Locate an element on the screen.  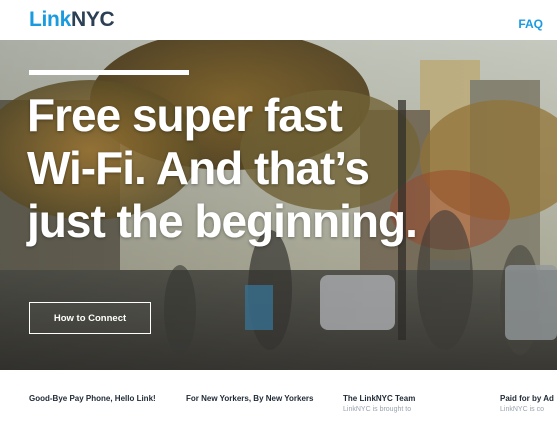
card-text: LinkNYC is co is located at coordinates (522, 409).